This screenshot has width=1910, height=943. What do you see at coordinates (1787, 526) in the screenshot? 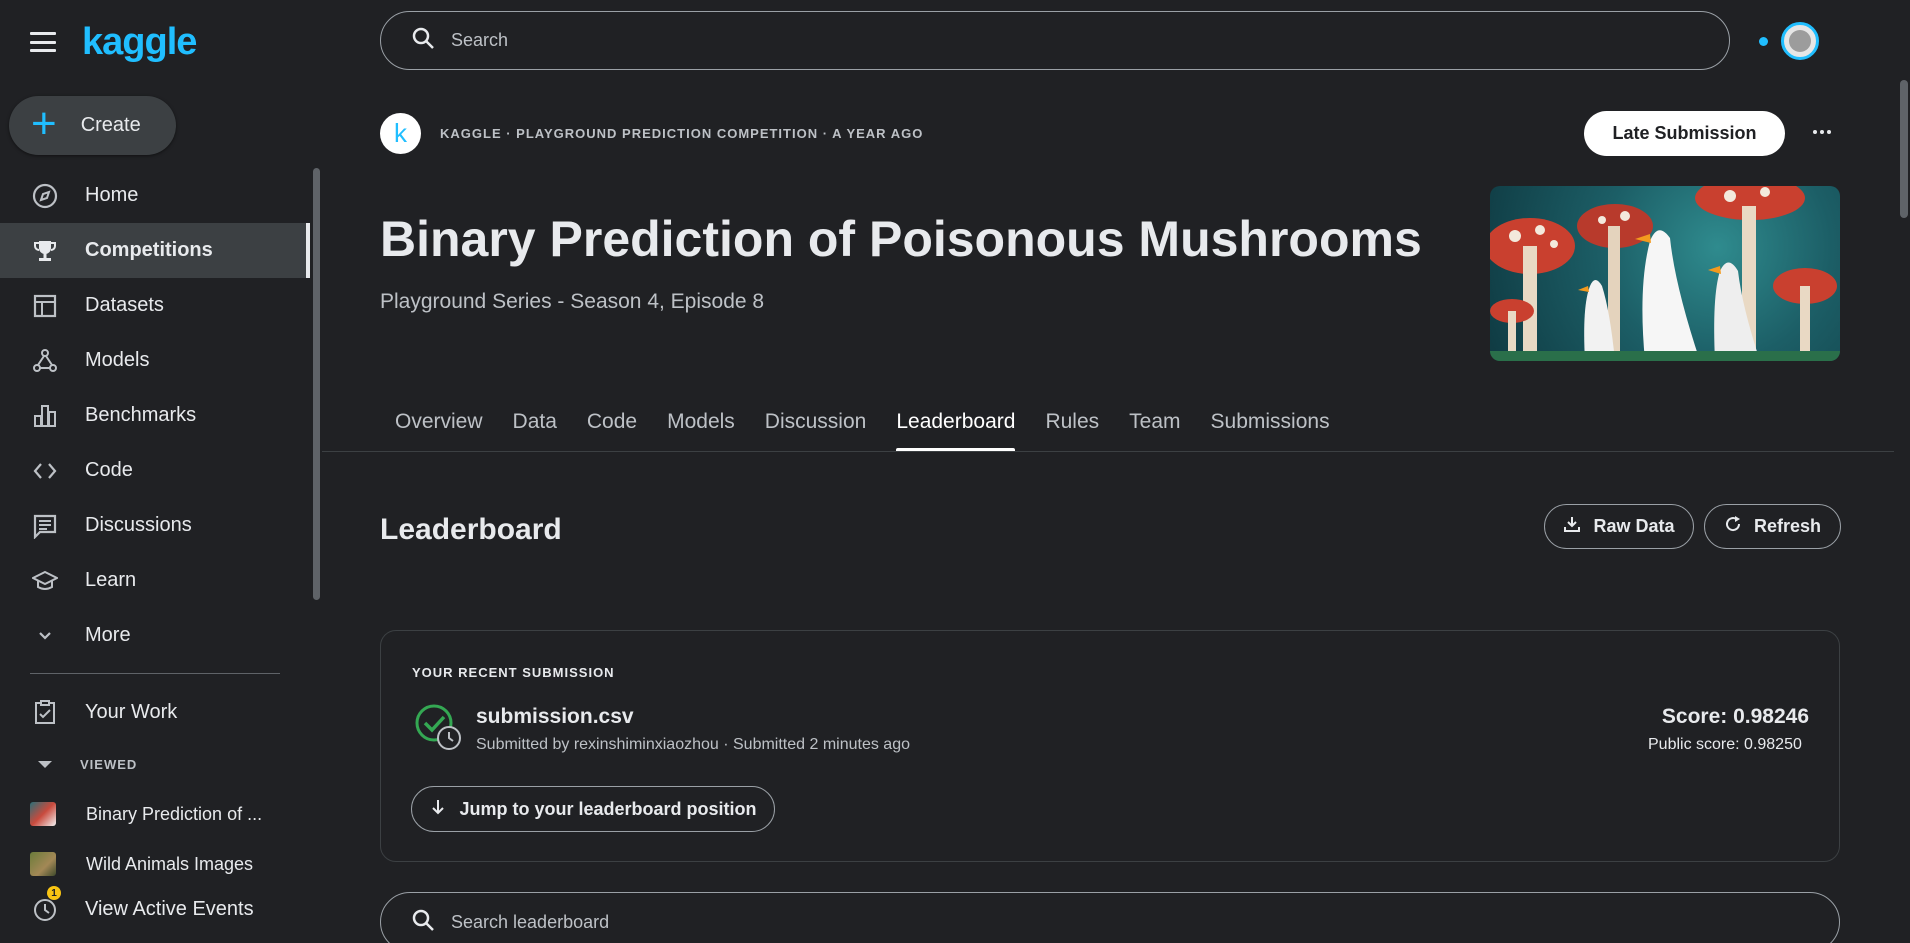
I see `refresh-label: Refresh` at bounding box center [1787, 526].